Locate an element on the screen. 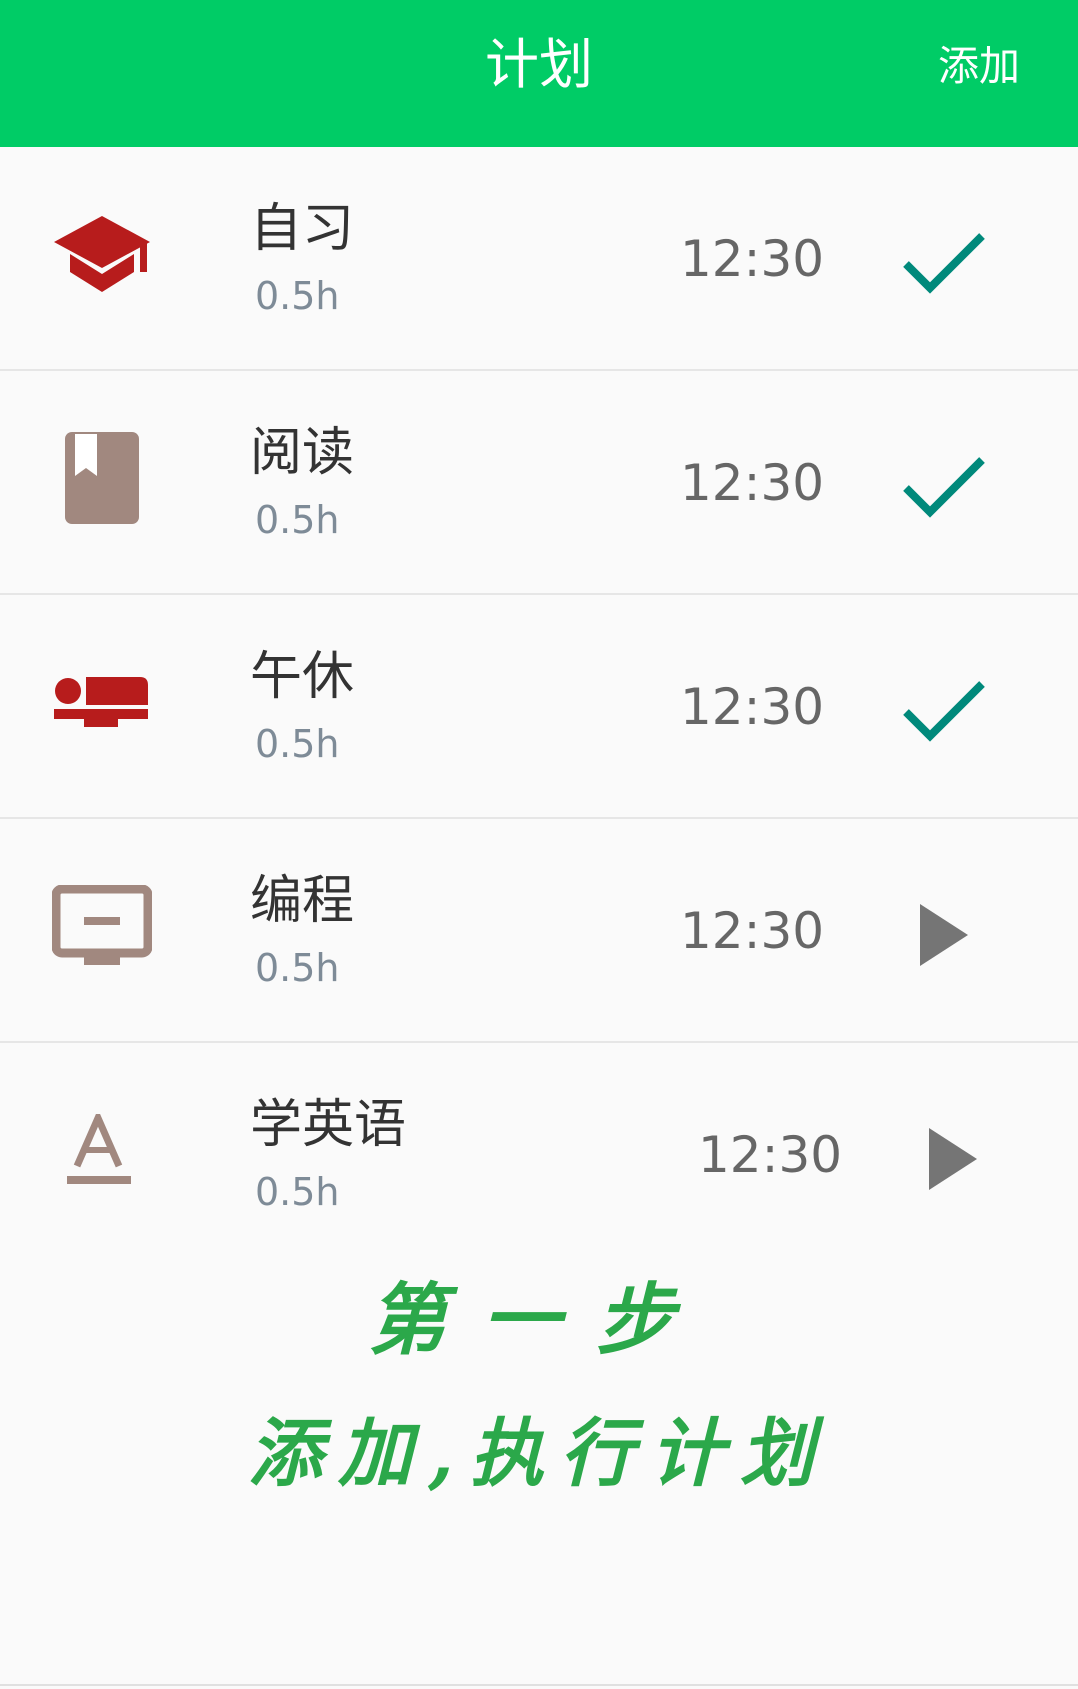 The height and width of the screenshot is (1689, 1078). bed-icon is located at coordinates (102, 702).